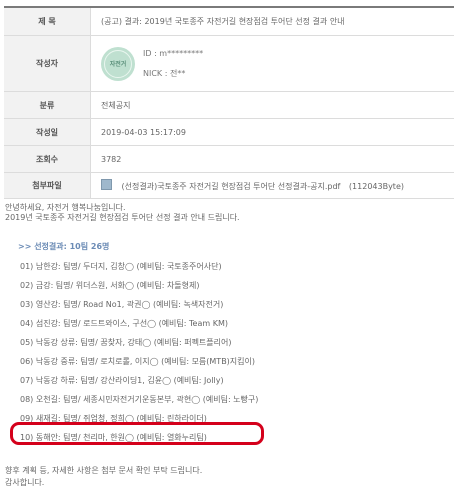 This screenshot has height=500, width=458. Describe the element at coordinates (47, 21) in the screenshot. I see `title-label: 제 목` at that location.